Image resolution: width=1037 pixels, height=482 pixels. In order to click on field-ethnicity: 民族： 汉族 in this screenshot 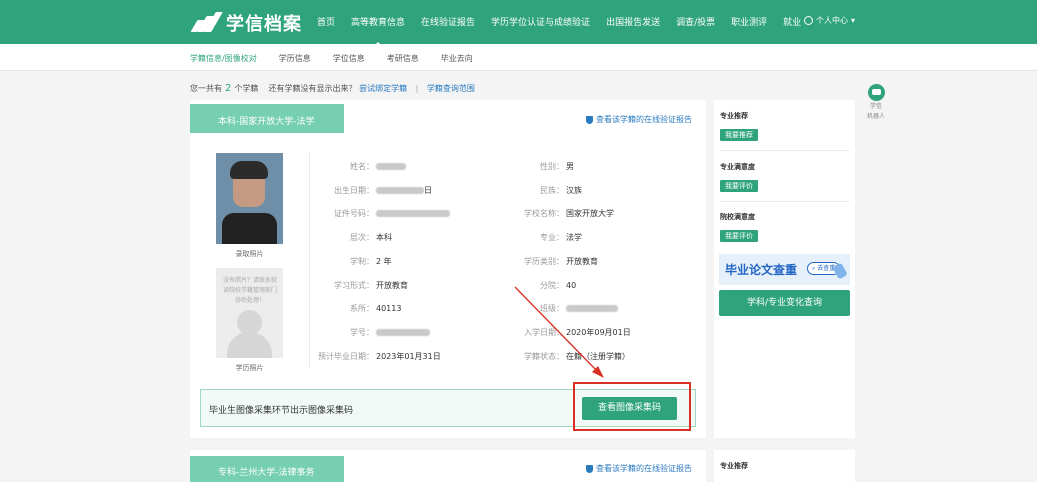, I will do `click(561, 190)`.